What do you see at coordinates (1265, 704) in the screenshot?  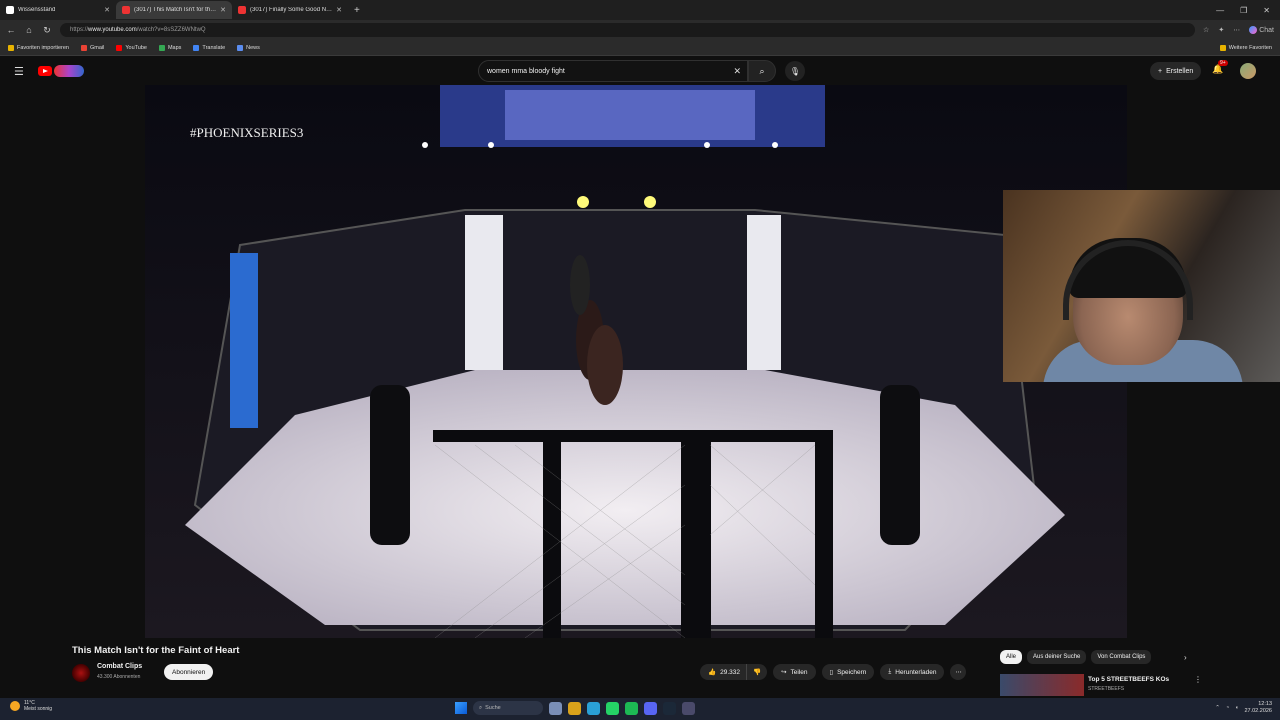 I see `time: 12:13` at bounding box center [1265, 704].